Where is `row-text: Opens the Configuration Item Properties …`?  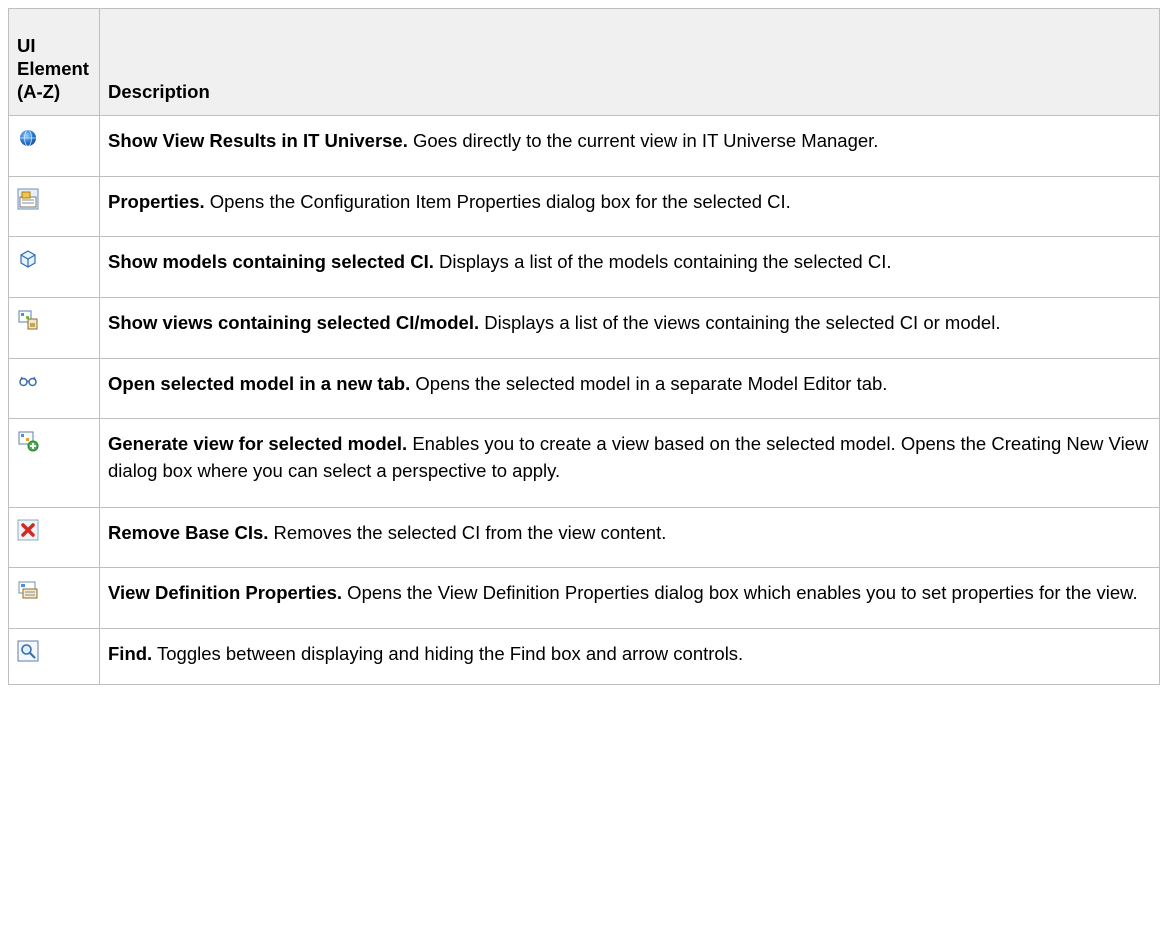
row-text: Opens the Configuration Item Properties … is located at coordinates (497, 201).